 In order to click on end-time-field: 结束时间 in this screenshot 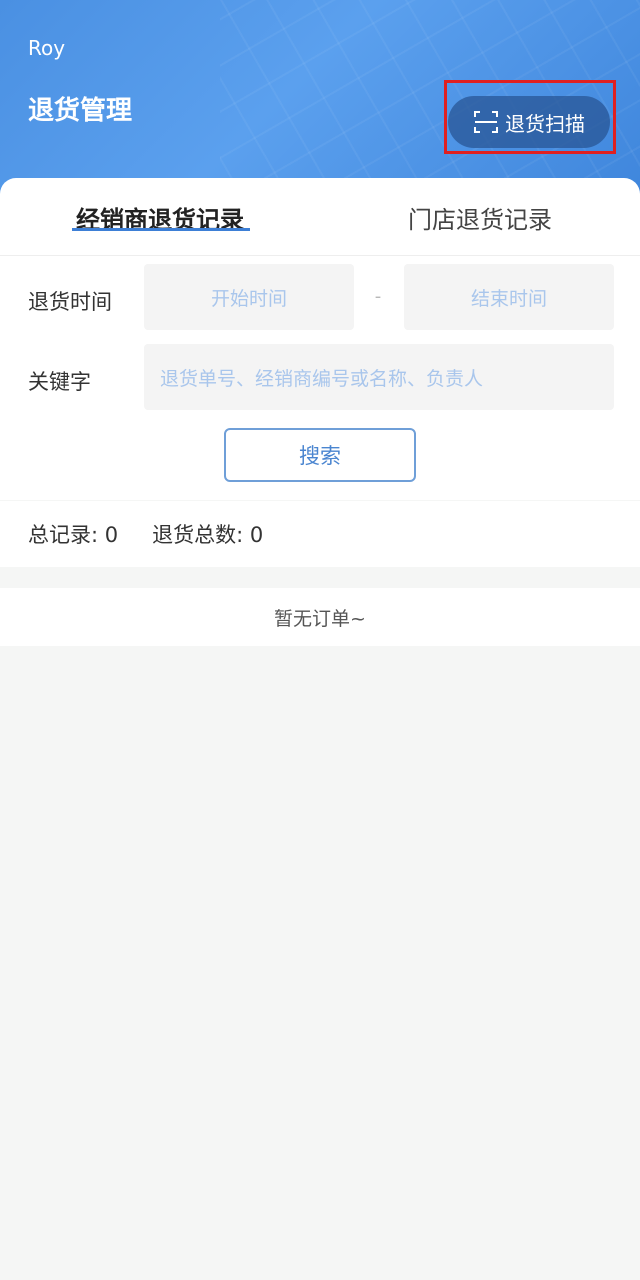, I will do `click(509, 297)`.